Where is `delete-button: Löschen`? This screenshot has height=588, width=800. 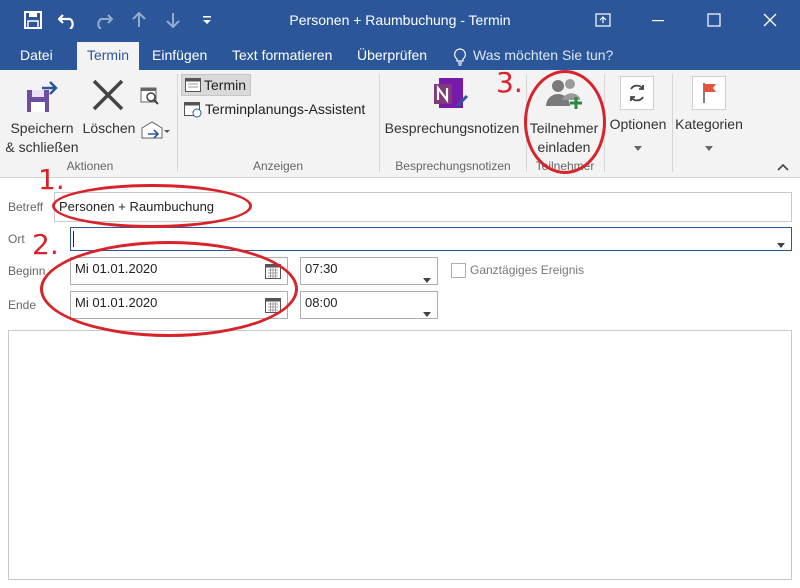
delete-button: Löschen is located at coordinates (109, 106).